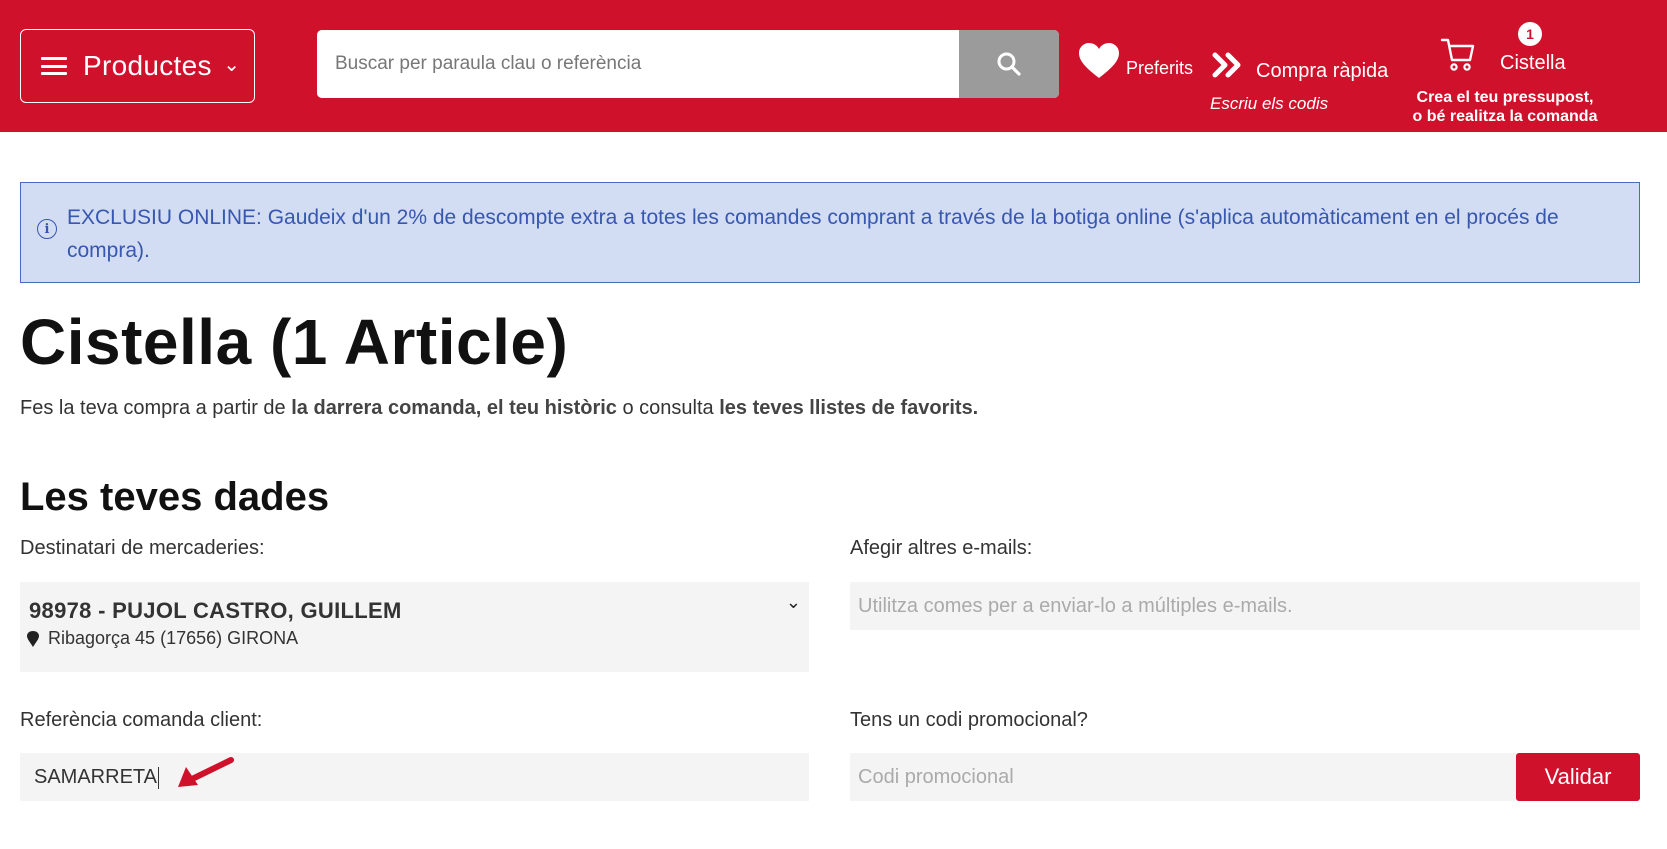  I want to click on favorite-lists-link: les teves llistes de favorits., so click(848, 408).